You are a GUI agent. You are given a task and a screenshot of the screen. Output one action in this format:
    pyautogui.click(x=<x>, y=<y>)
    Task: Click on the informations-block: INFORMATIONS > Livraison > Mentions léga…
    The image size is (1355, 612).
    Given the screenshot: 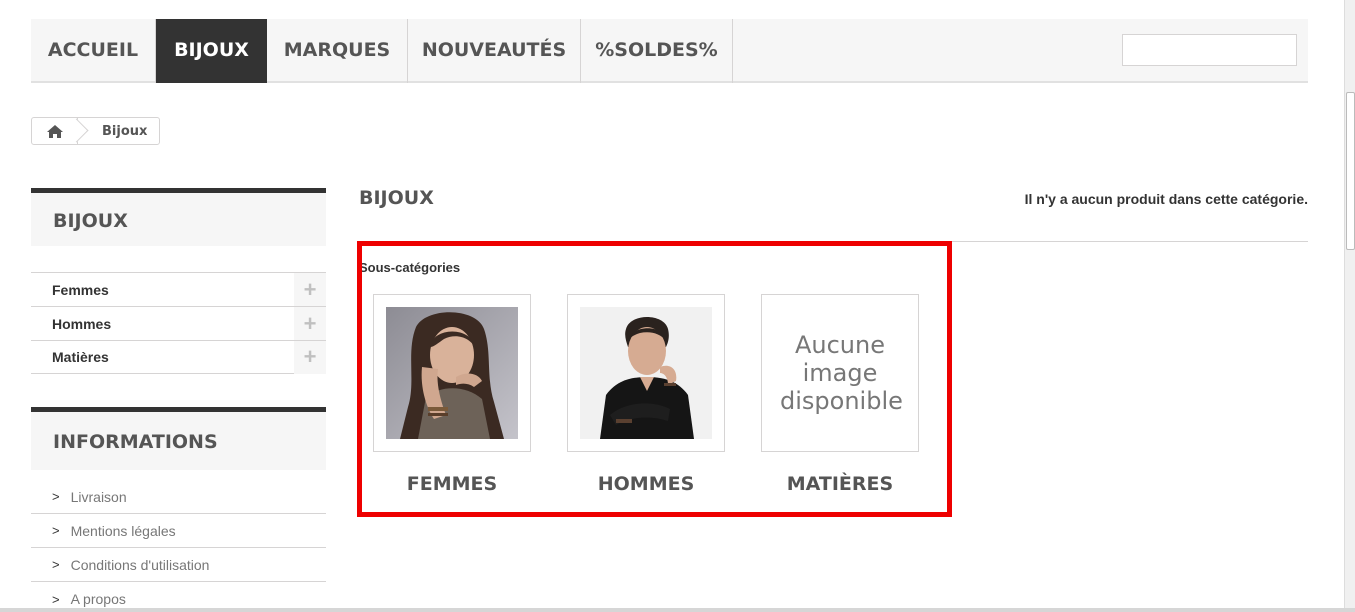 What is the action you would take?
    pyautogui.click(x=178, y=509)
    